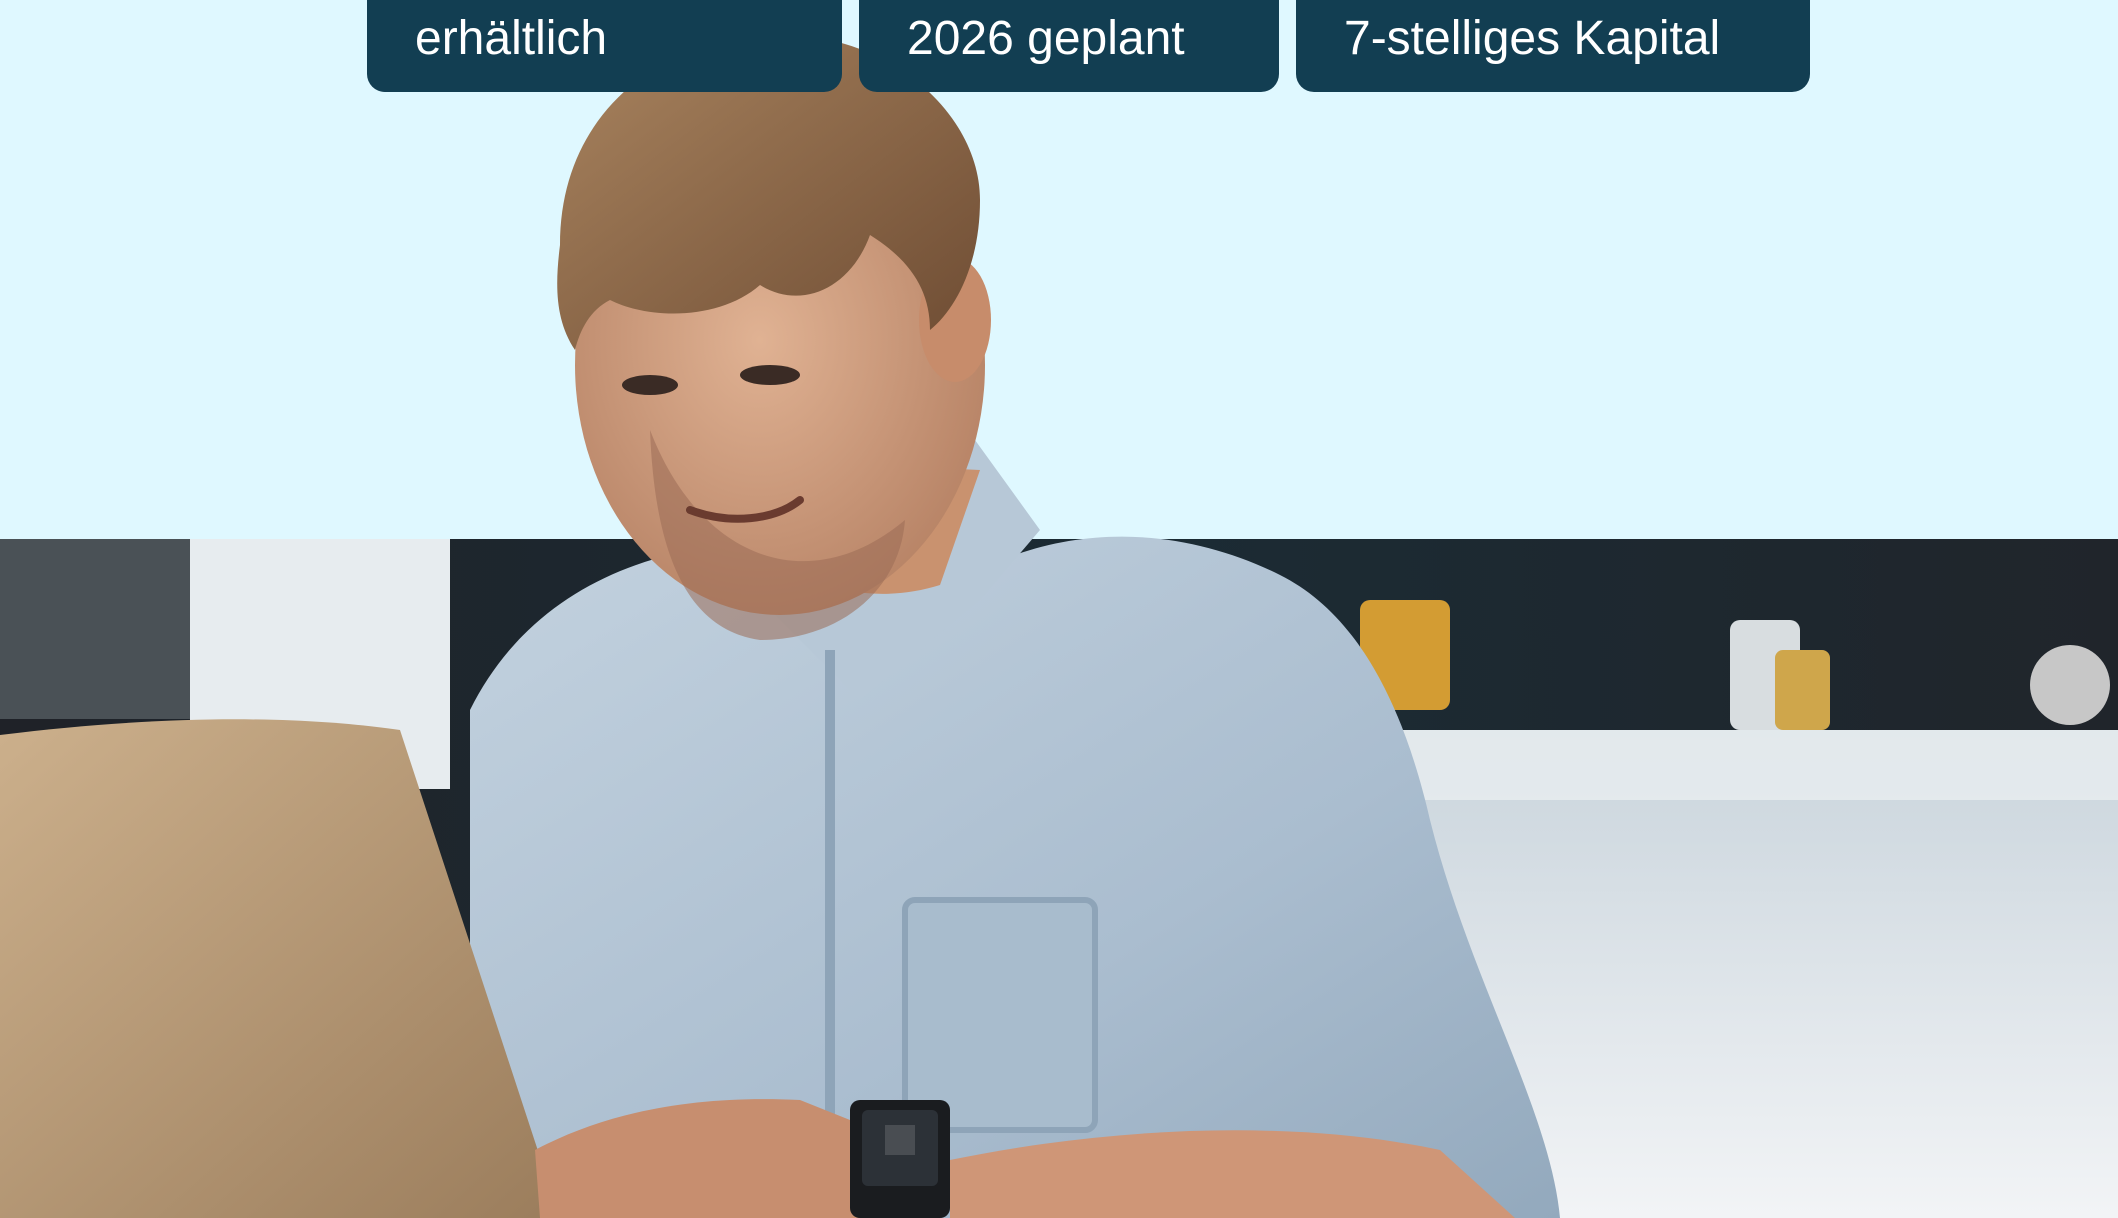 This screenshot has width=2118, height=1218. I want to click on feature-card-availability: erhältlich, so click(604, 46).